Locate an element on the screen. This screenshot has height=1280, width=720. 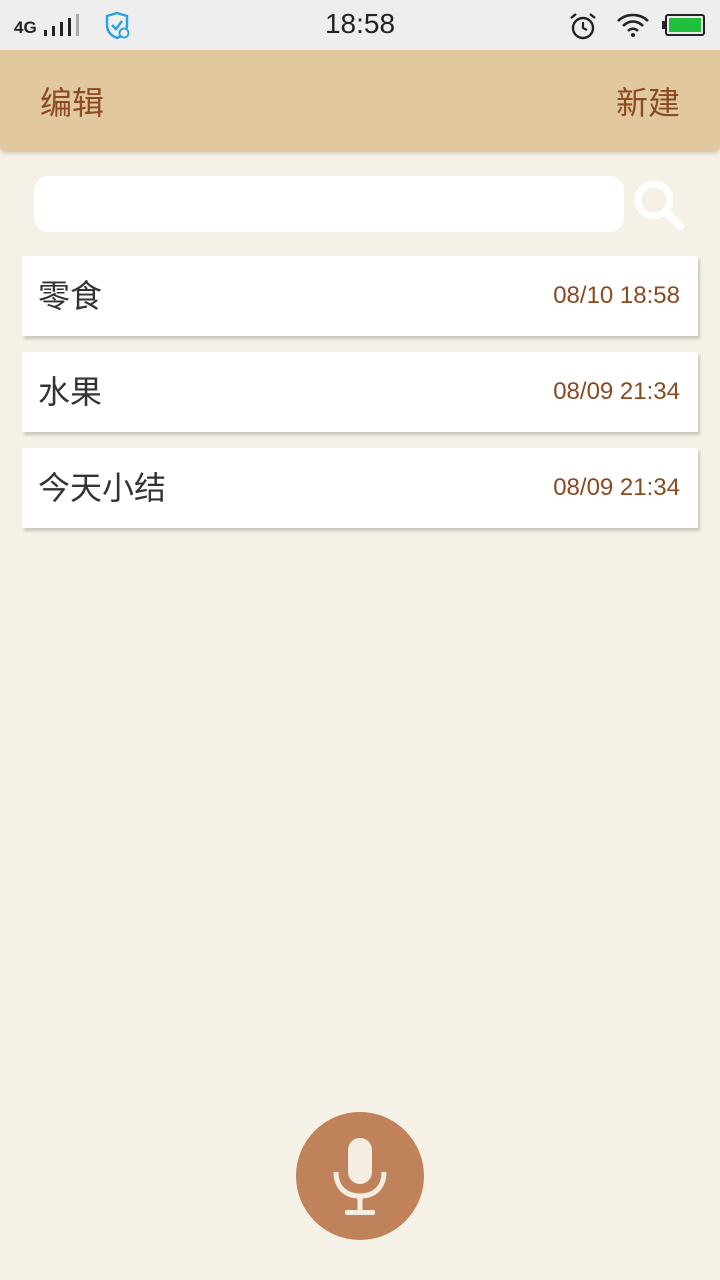
note-title: 今天小结 is located at coordinates (102, 488).